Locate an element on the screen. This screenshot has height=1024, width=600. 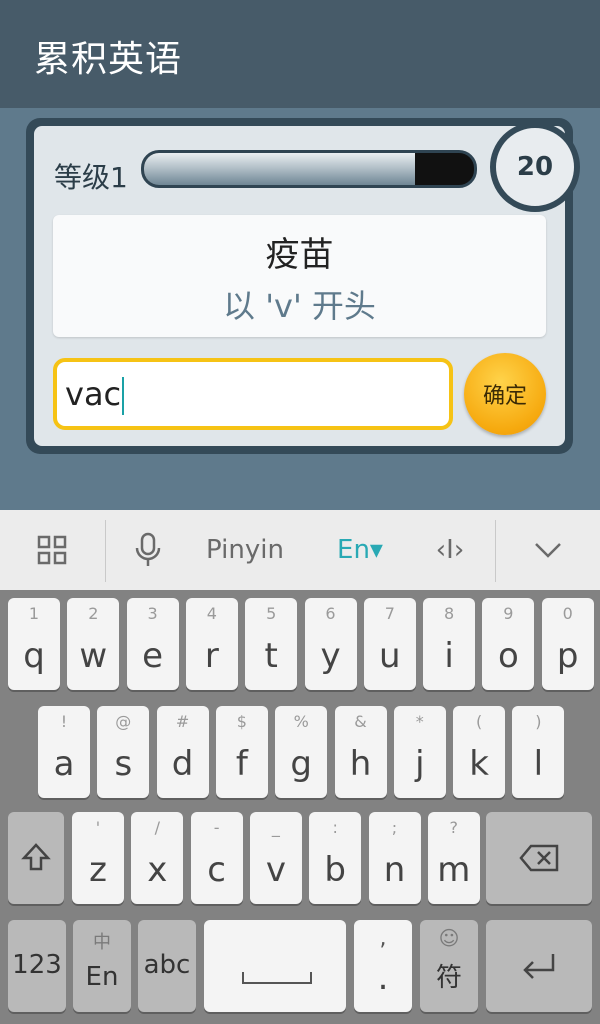
key-t: 5t is located at coordinates (271, 644).